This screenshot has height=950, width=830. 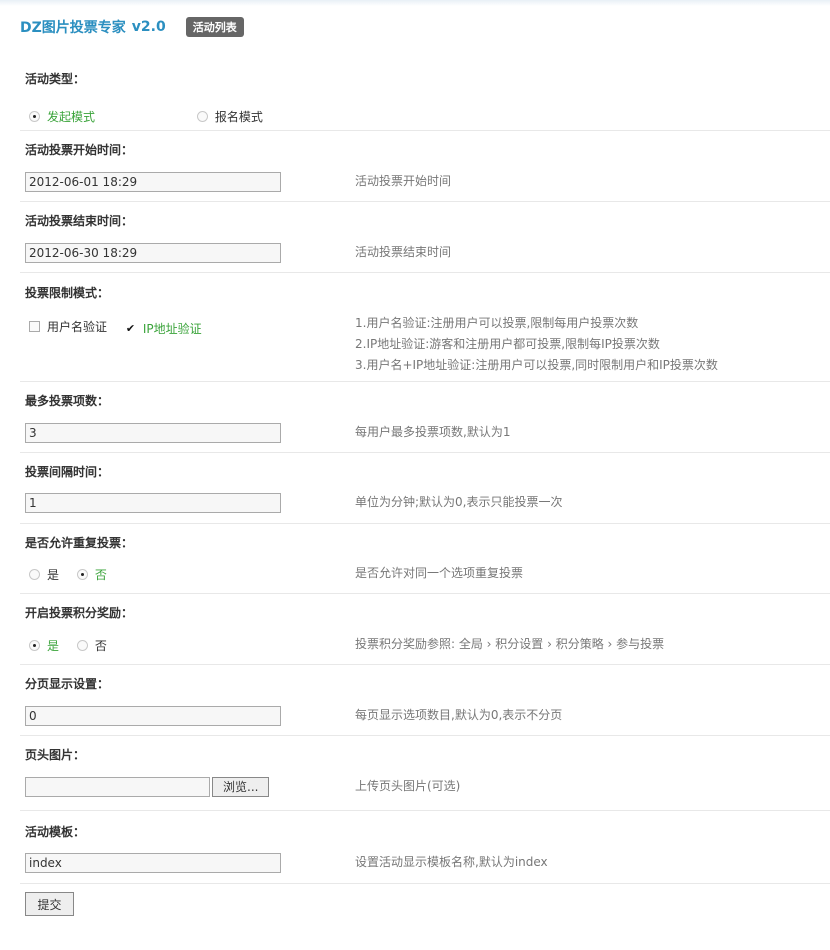 I want to click on template-label: 活动模板：, so click(x=55, y=832).